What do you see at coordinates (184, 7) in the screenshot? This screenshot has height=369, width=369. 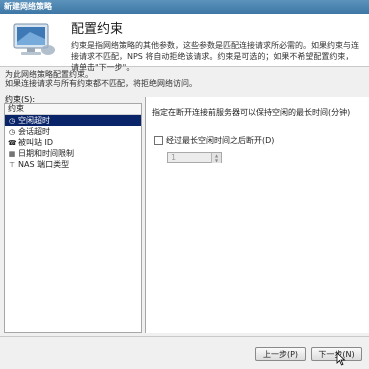 I see `window-titlebar: 新建网络策略` at bounding box center [184, 7].